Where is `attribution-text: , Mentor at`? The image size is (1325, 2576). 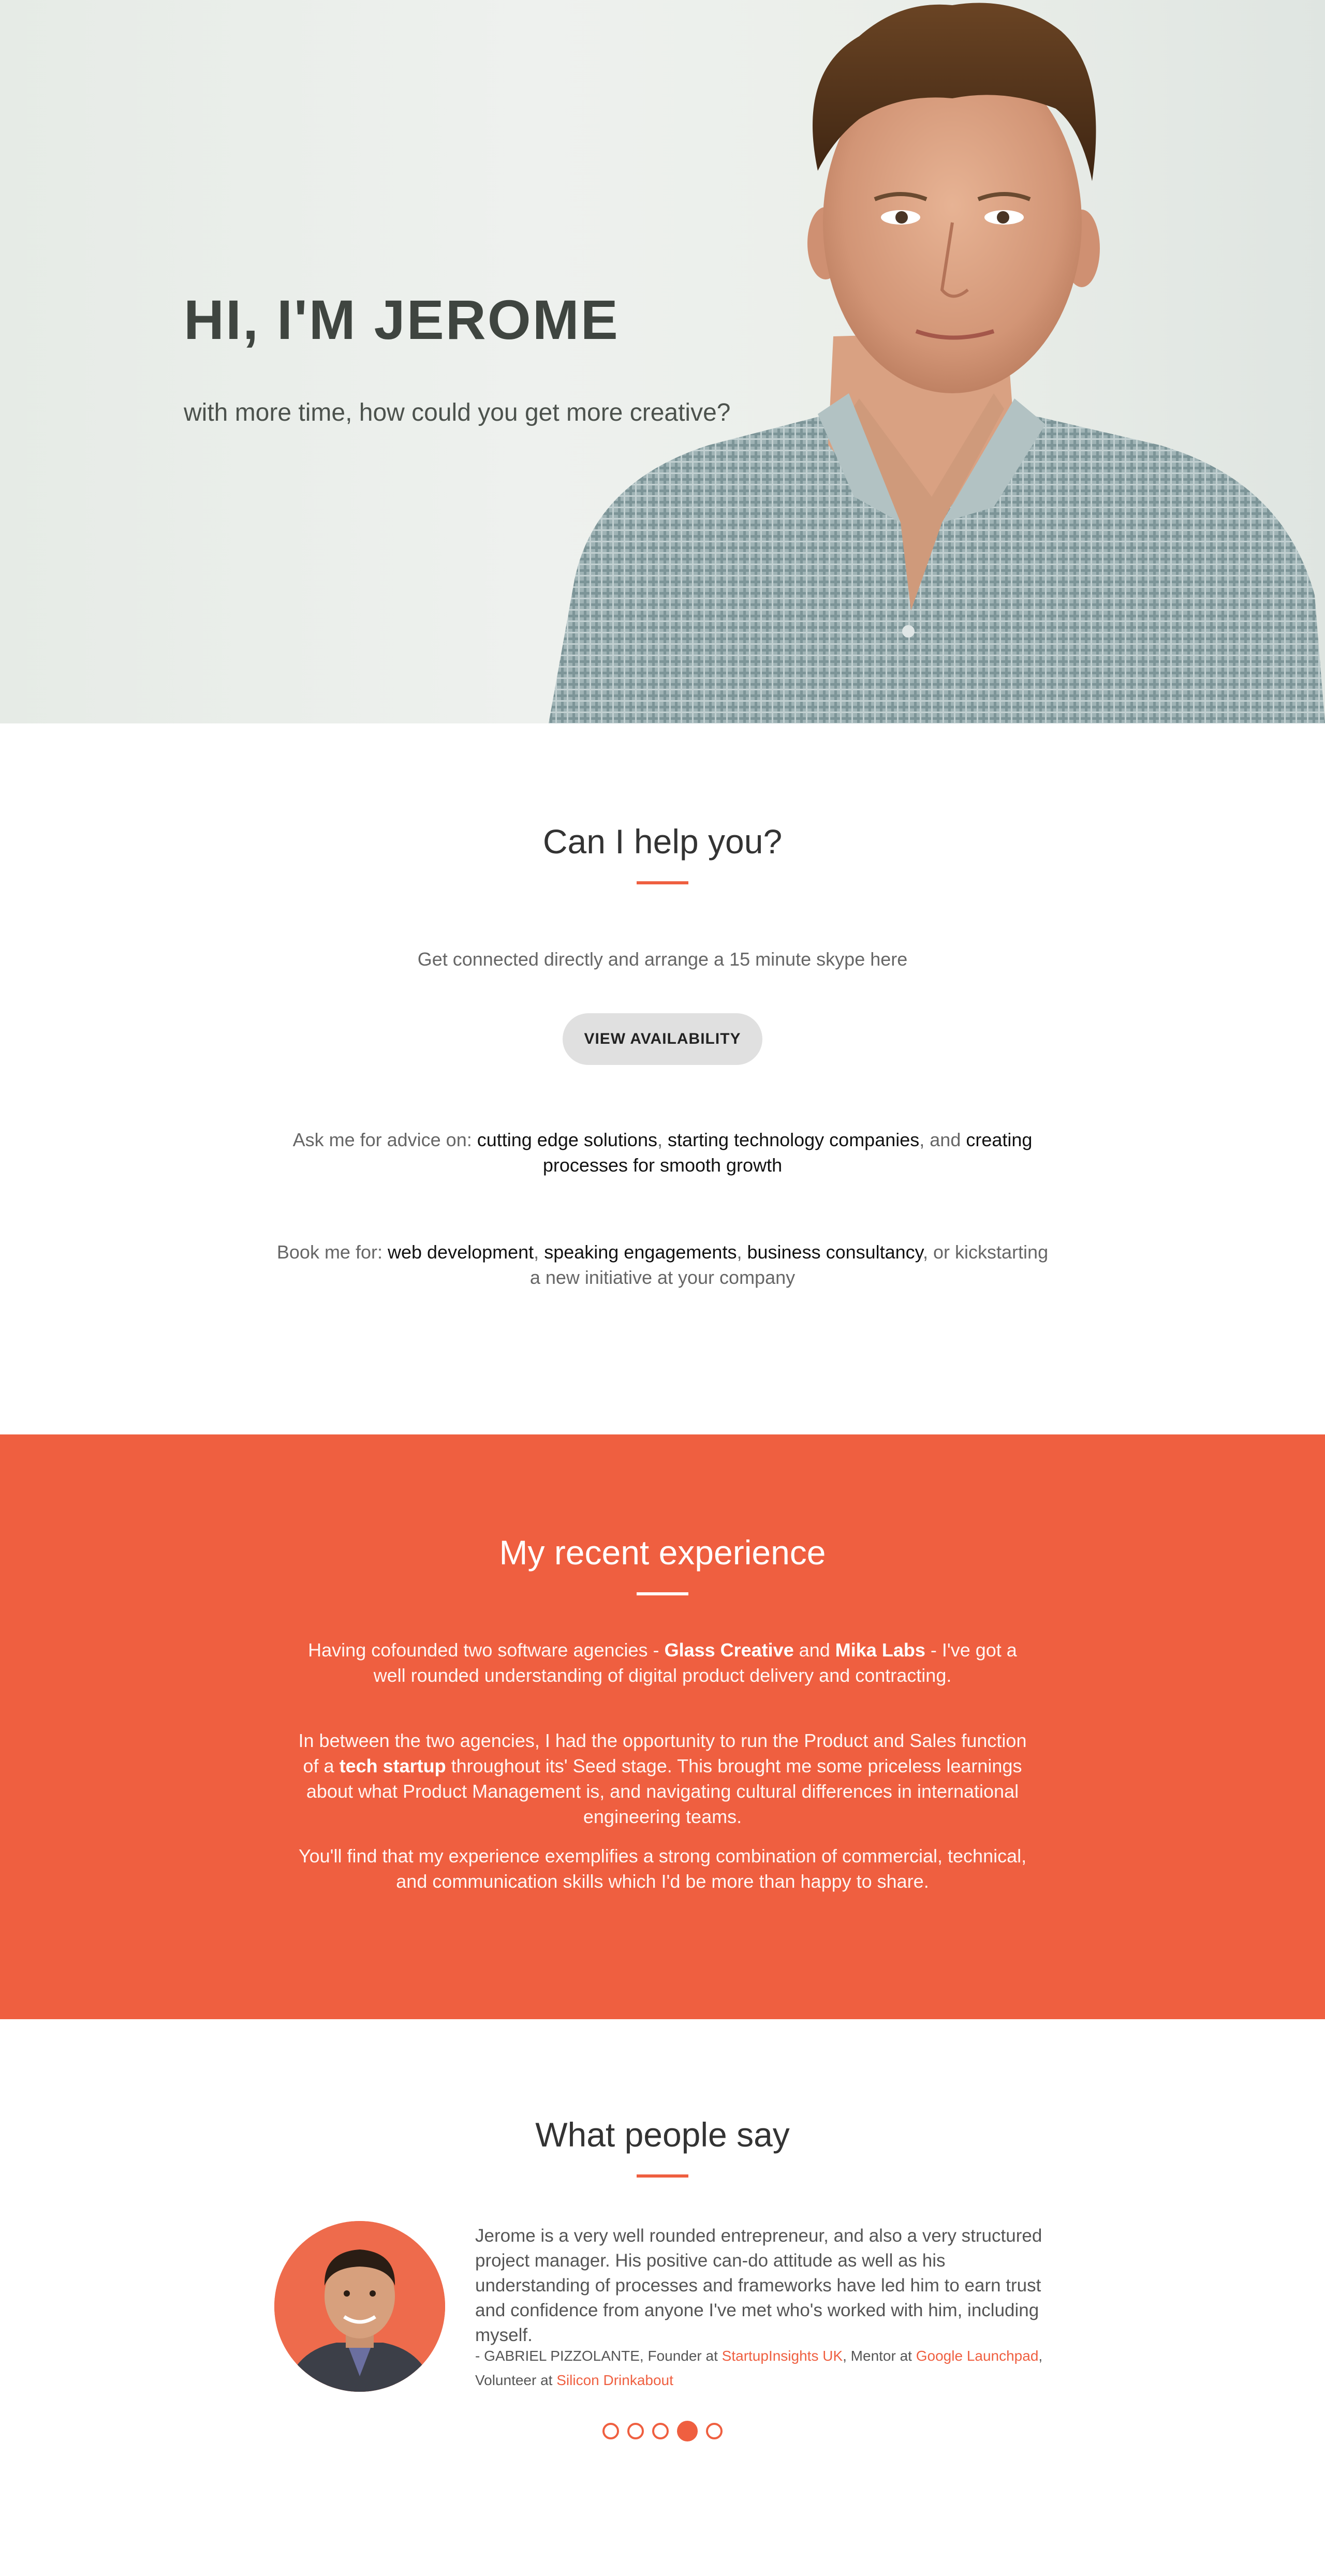
attribution-text: , Mentor at is located at coordinates (879, 2356).